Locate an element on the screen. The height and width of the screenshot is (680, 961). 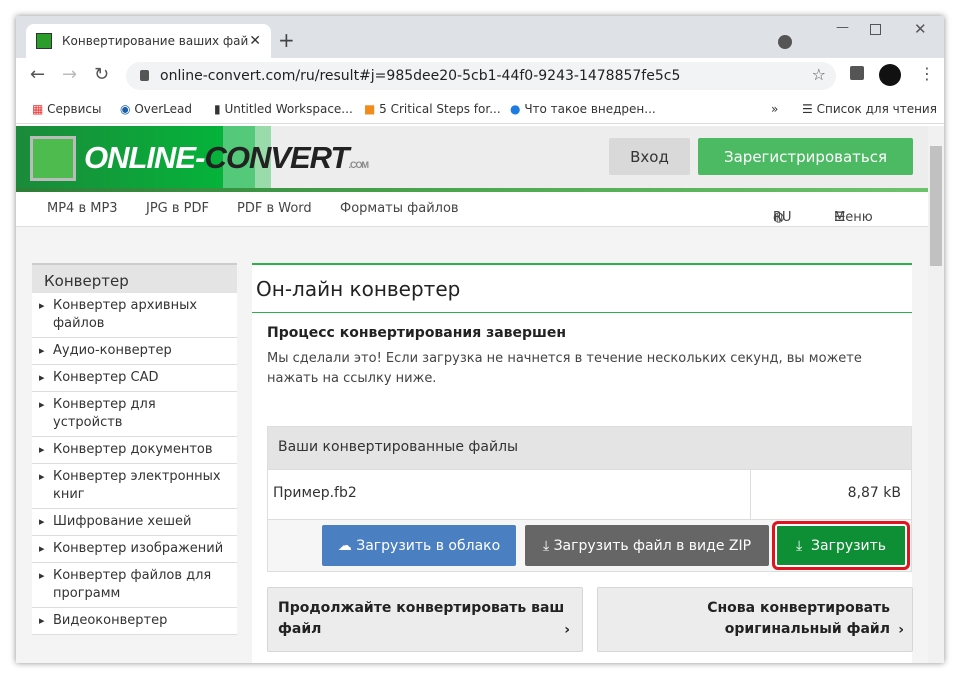
maximize-icon is located at coordinates (875, 29).